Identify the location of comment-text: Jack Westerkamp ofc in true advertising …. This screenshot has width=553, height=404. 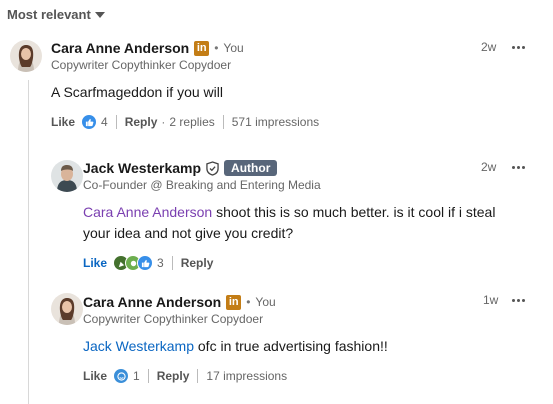
(235, 346).